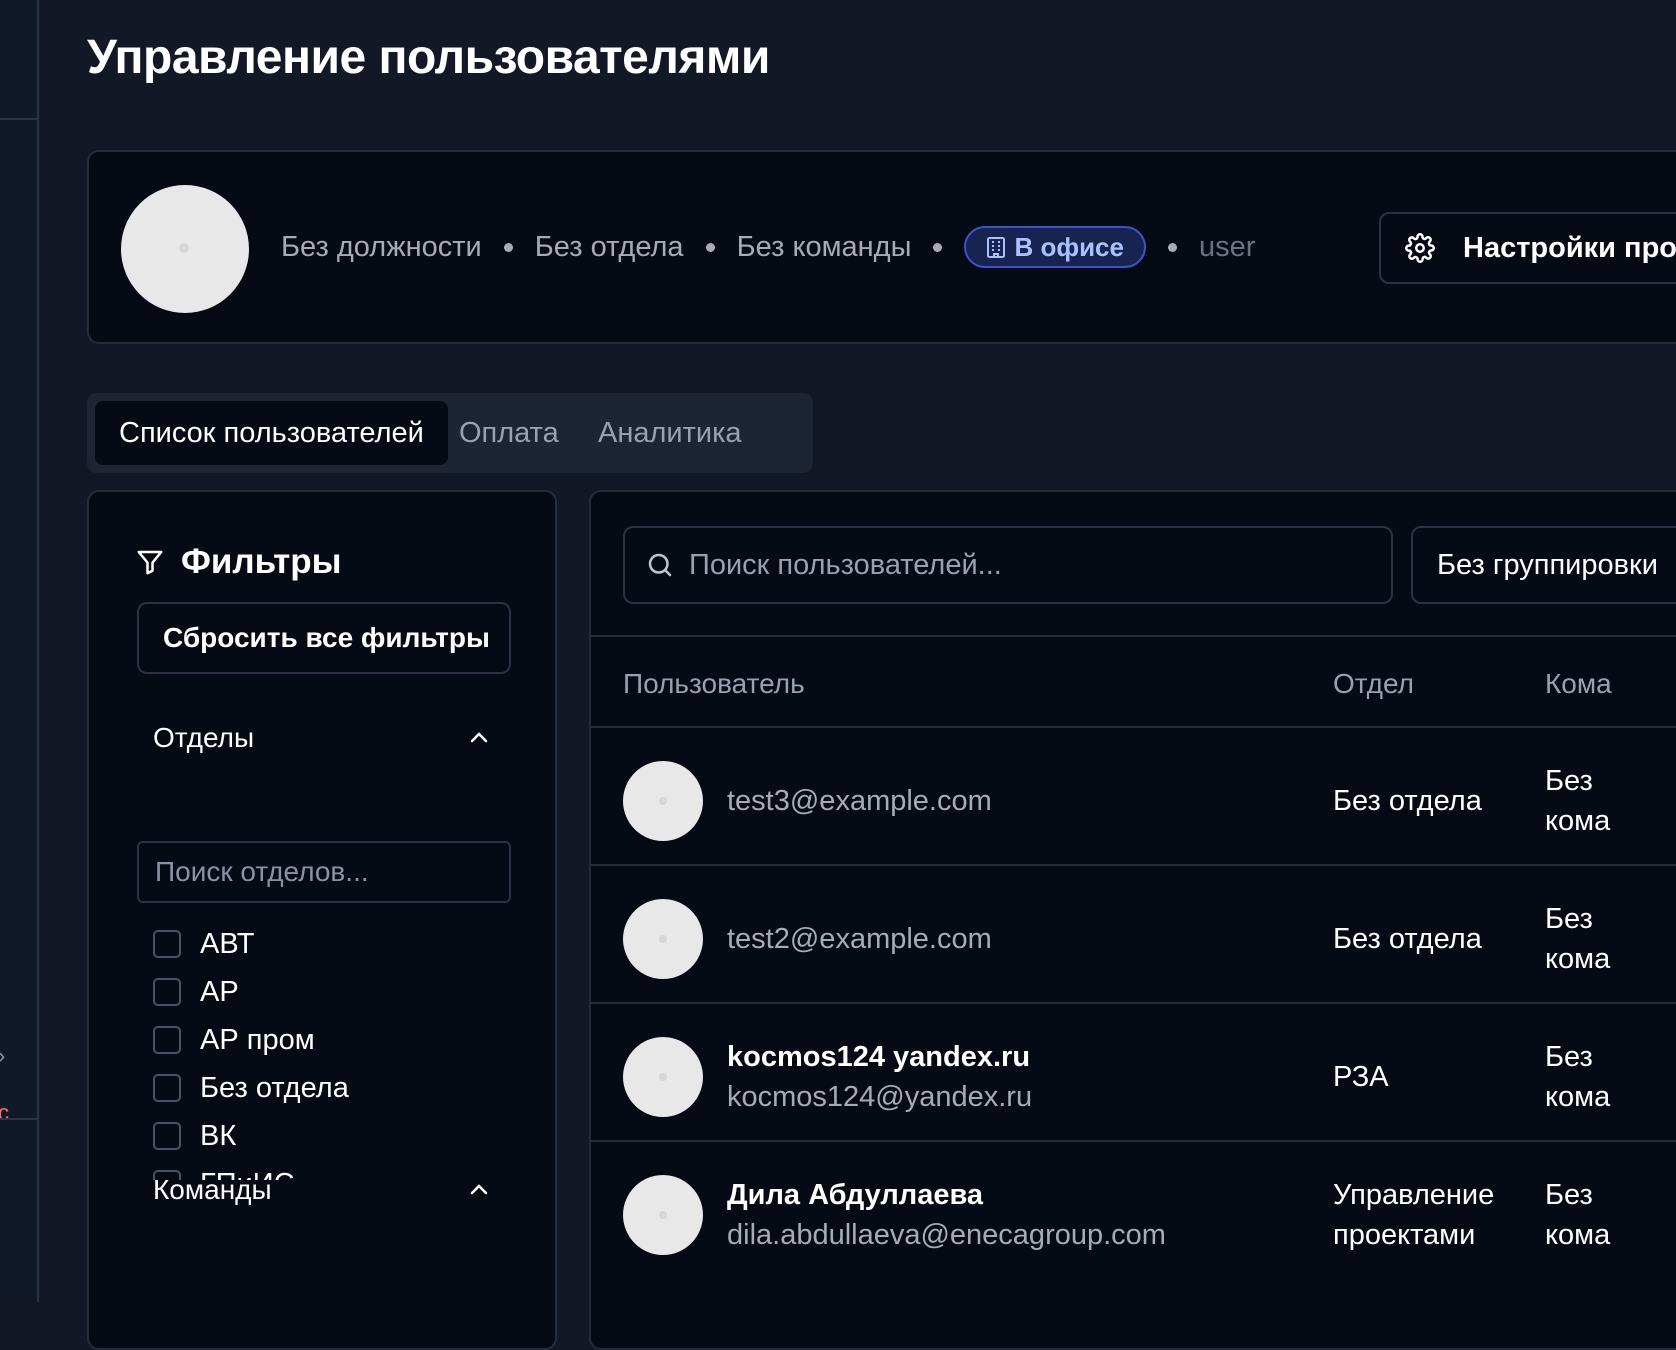  I want to click on location-badge-label: В офисе, so click(1069, 246).